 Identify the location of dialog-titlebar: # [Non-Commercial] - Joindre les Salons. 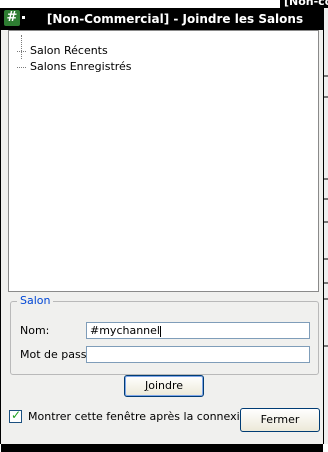
(162, 19).